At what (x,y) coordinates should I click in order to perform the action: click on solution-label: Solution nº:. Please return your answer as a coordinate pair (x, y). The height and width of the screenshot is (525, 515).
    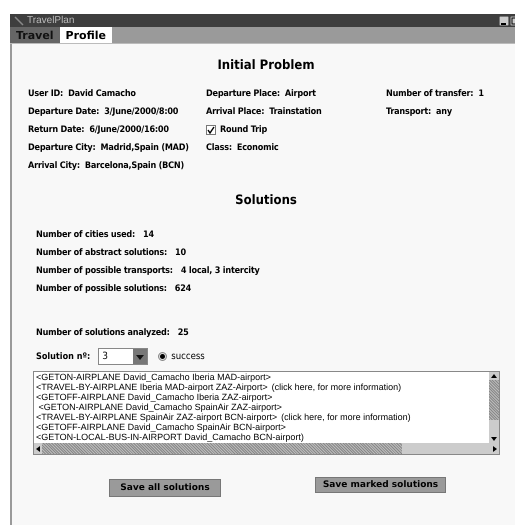
    Looking at the image, I should click on (63, 357).